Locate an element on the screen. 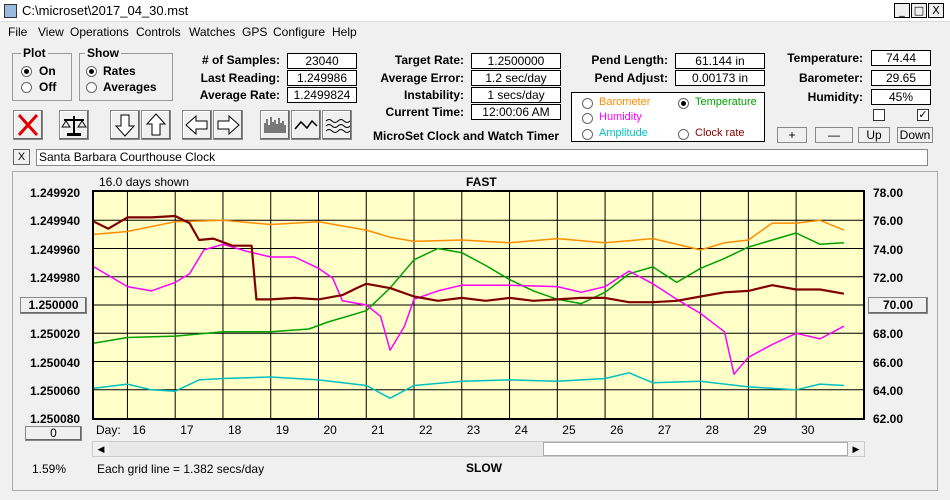 The width and height of the screenshot is (950, 500). overlay-temperature-radio is located at coordinates (683, 103).